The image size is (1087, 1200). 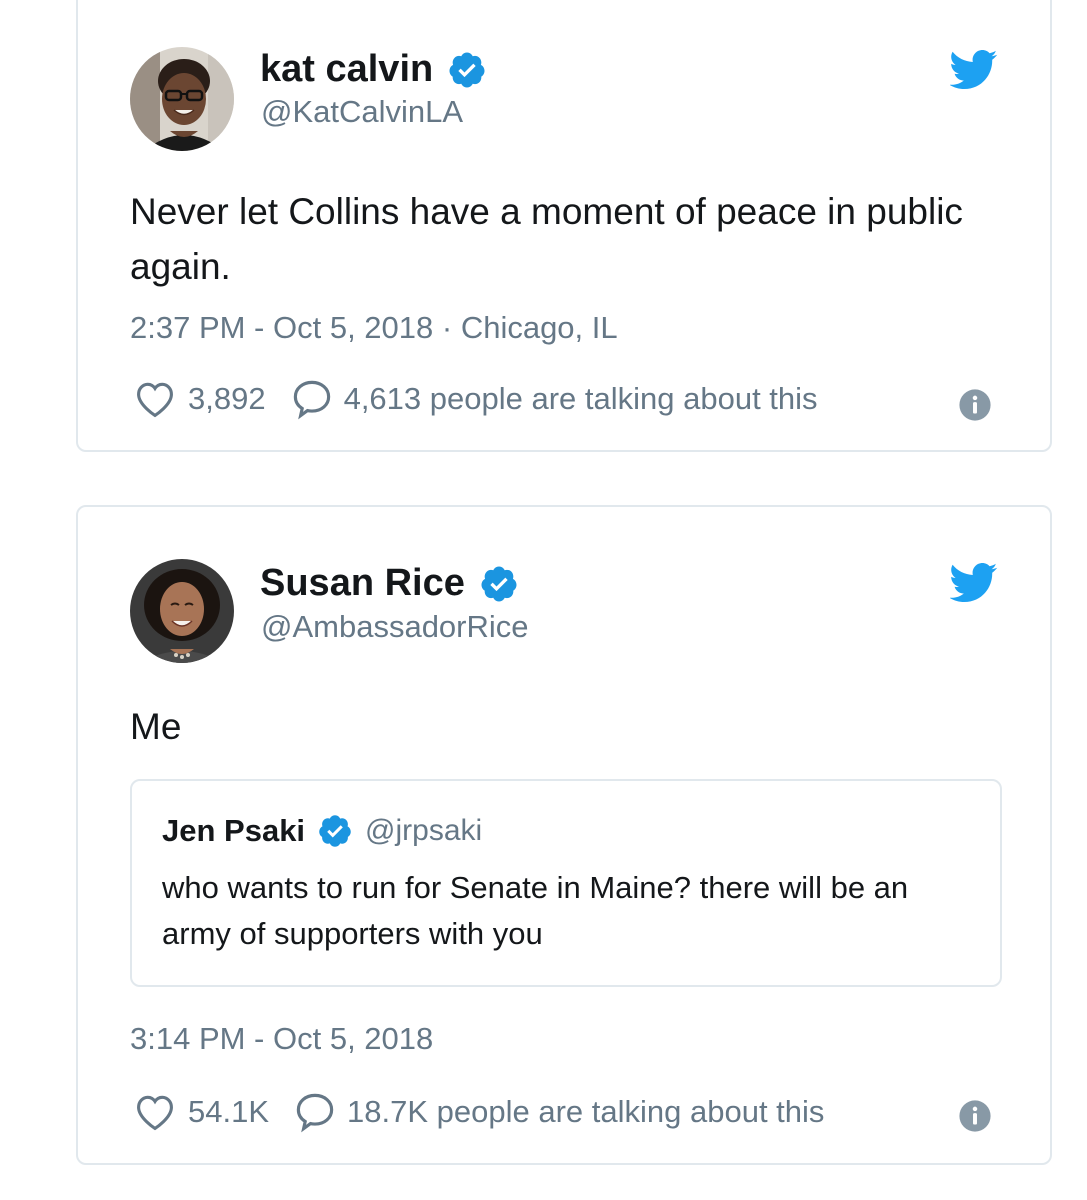 I want to click on talking-count: 18.7K people are talking about this, so click(x=585, y=1112).